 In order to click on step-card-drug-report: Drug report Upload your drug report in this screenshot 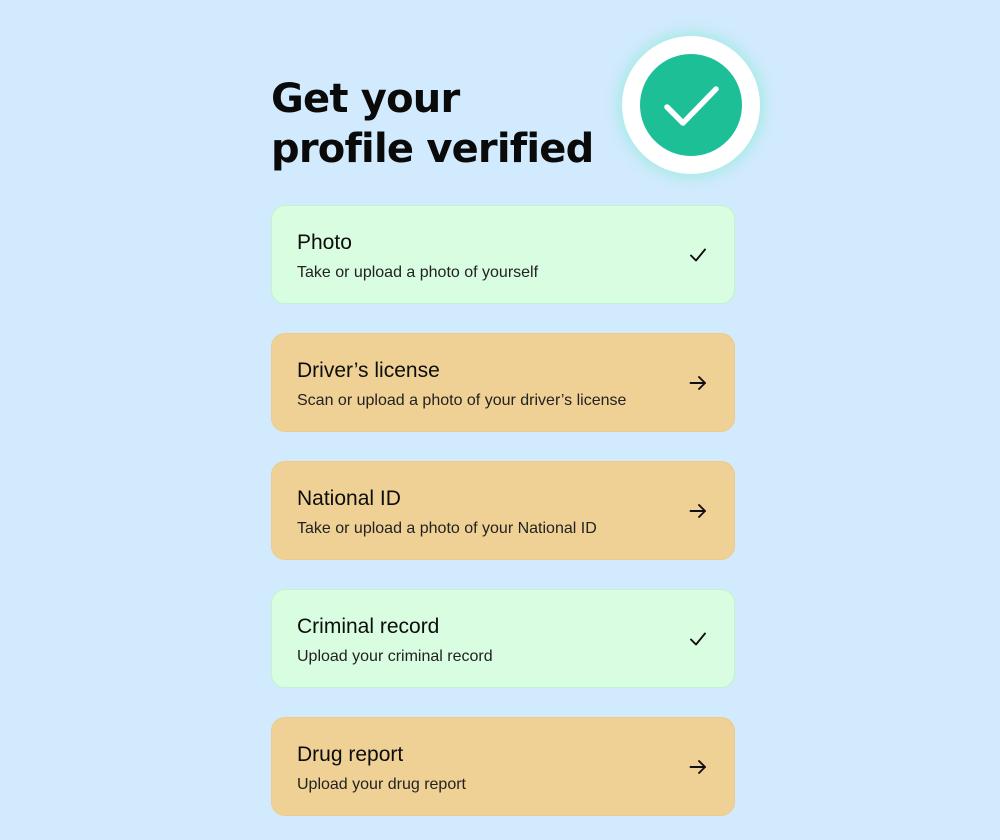, I will do `click(503, 766)`.